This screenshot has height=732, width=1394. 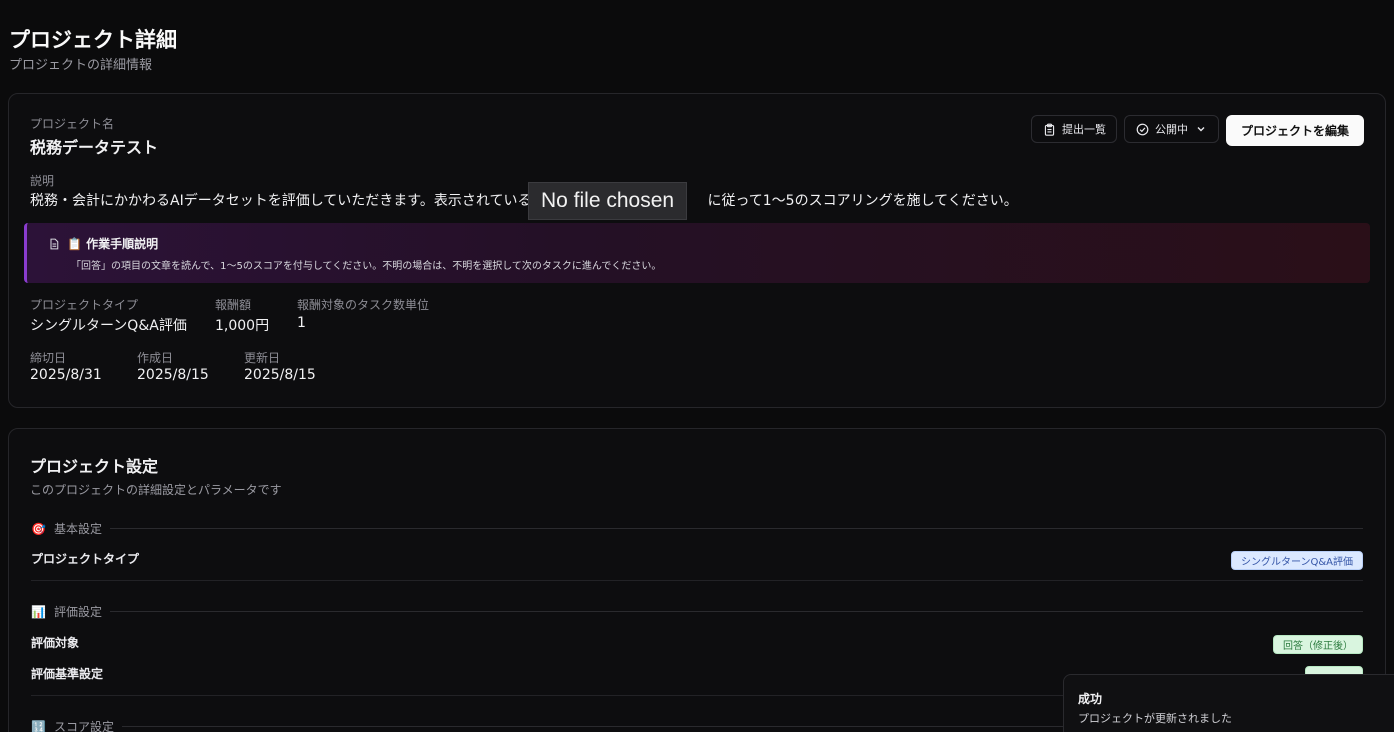 What do you see at coordinates (38, 725) in the screenshot?
I see `numbers-icon: 🔢` at bounding box center [38, 725].